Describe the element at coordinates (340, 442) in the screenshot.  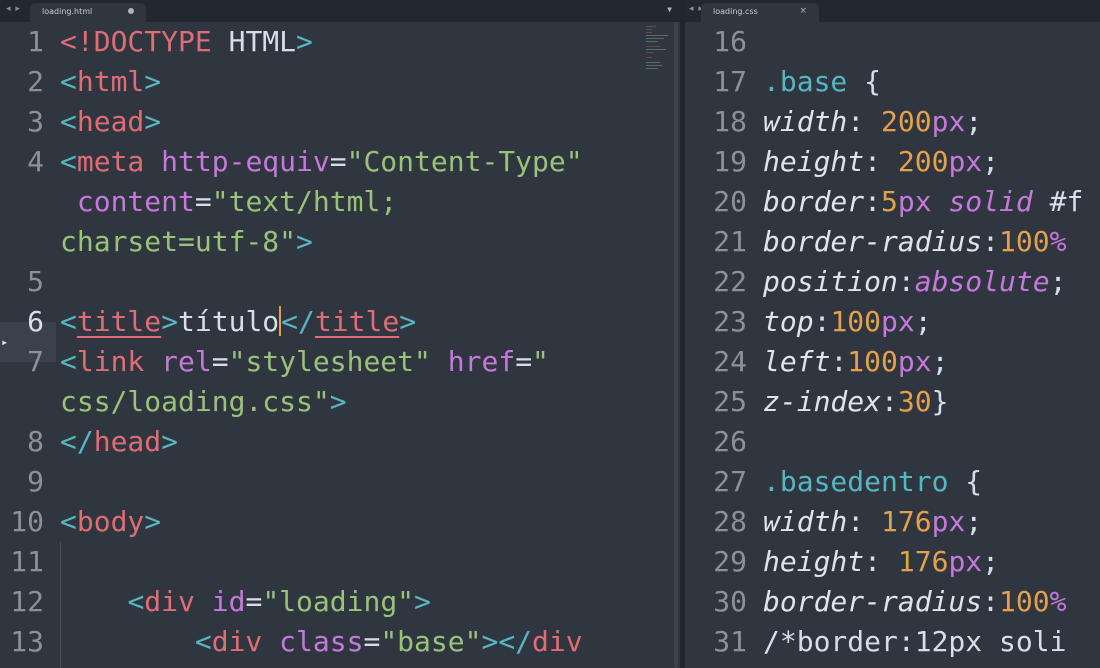
I see `code-line: 8 </head>` at that location.